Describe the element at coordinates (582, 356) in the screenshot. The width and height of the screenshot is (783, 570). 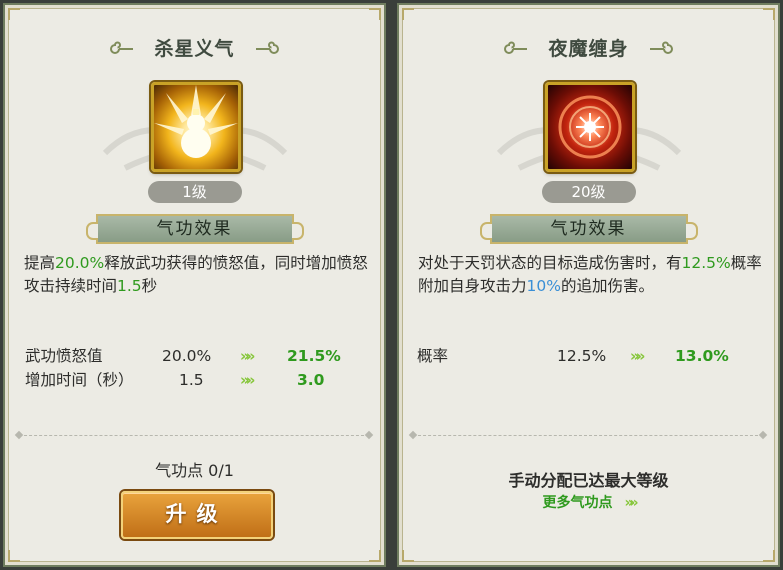
I see `stat-current: 12.5%` at that location.